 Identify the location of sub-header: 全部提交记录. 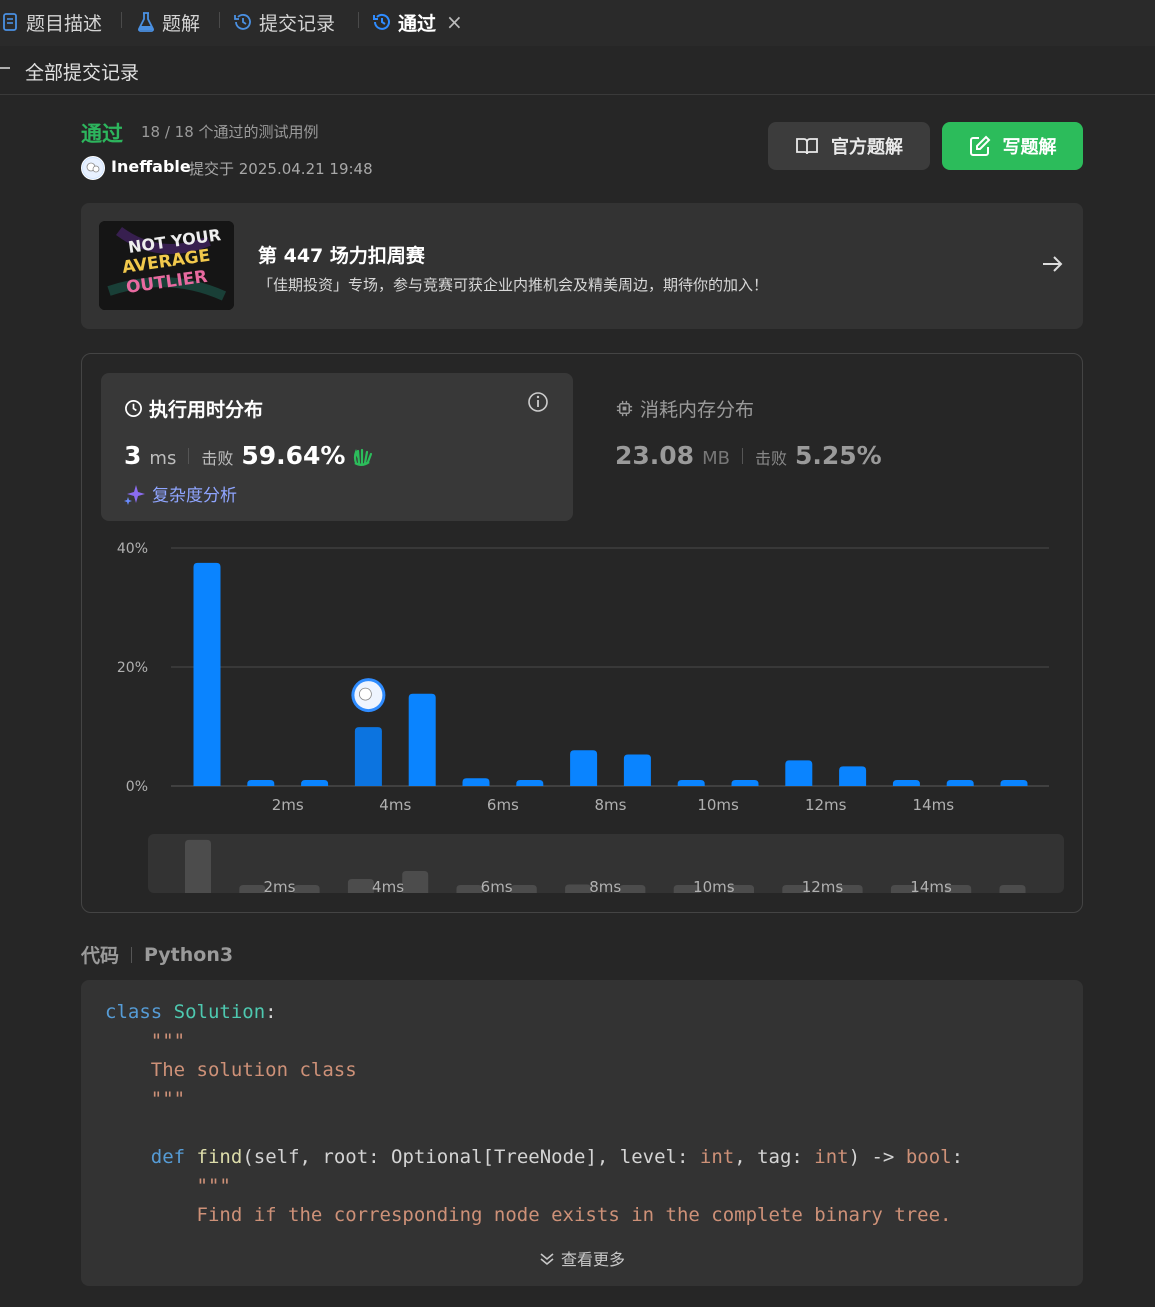
(577, 70).